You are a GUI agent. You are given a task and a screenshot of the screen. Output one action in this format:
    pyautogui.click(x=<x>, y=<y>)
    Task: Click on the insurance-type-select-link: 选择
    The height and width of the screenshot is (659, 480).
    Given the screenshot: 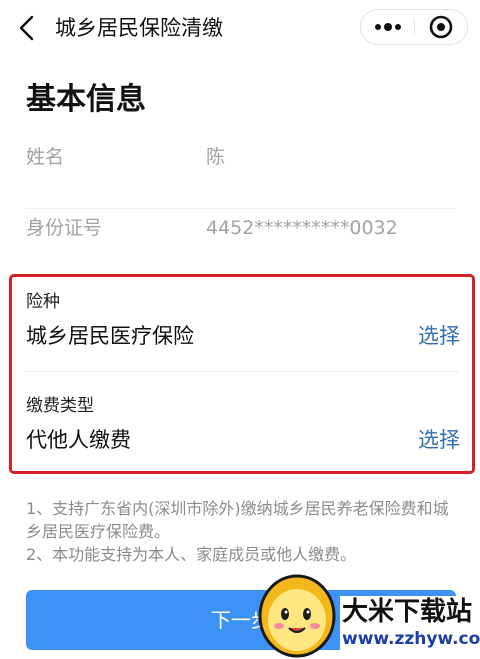 What is the action you would take?
    pyautogui.click(x=439, y=336)
    